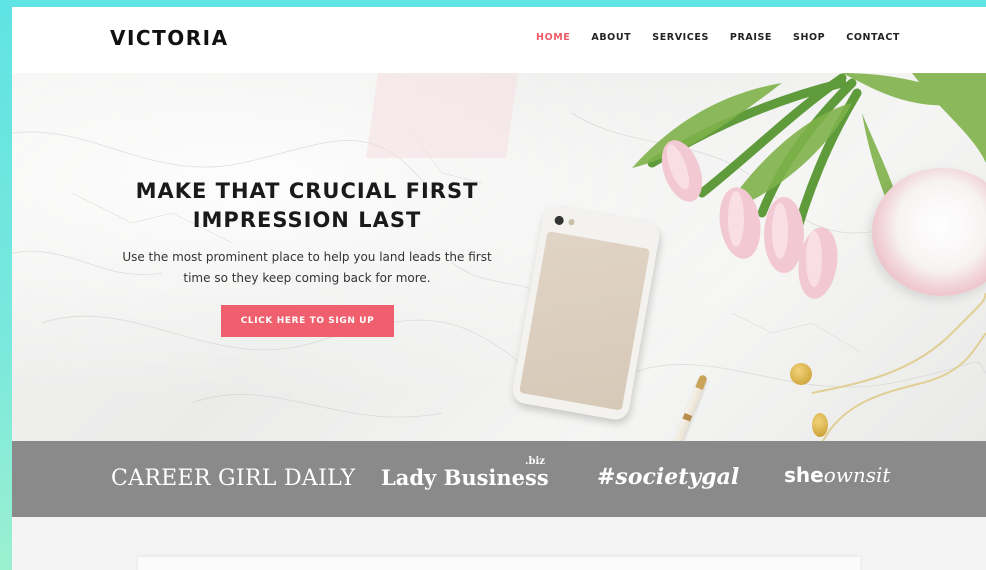 Image resolution: width=986 pixels, height=570 pixels. Describe the element at coordinates (553, 37) in the screenshot. I see `nav-item-home: HOME` at that location.